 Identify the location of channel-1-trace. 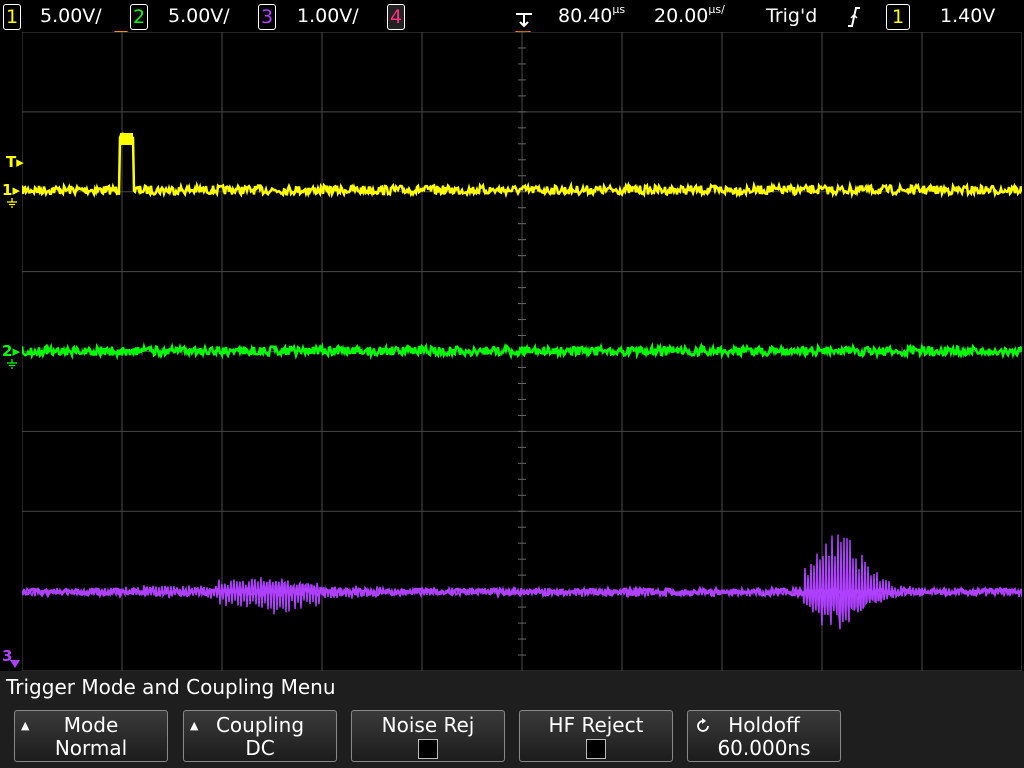
(522, 165).